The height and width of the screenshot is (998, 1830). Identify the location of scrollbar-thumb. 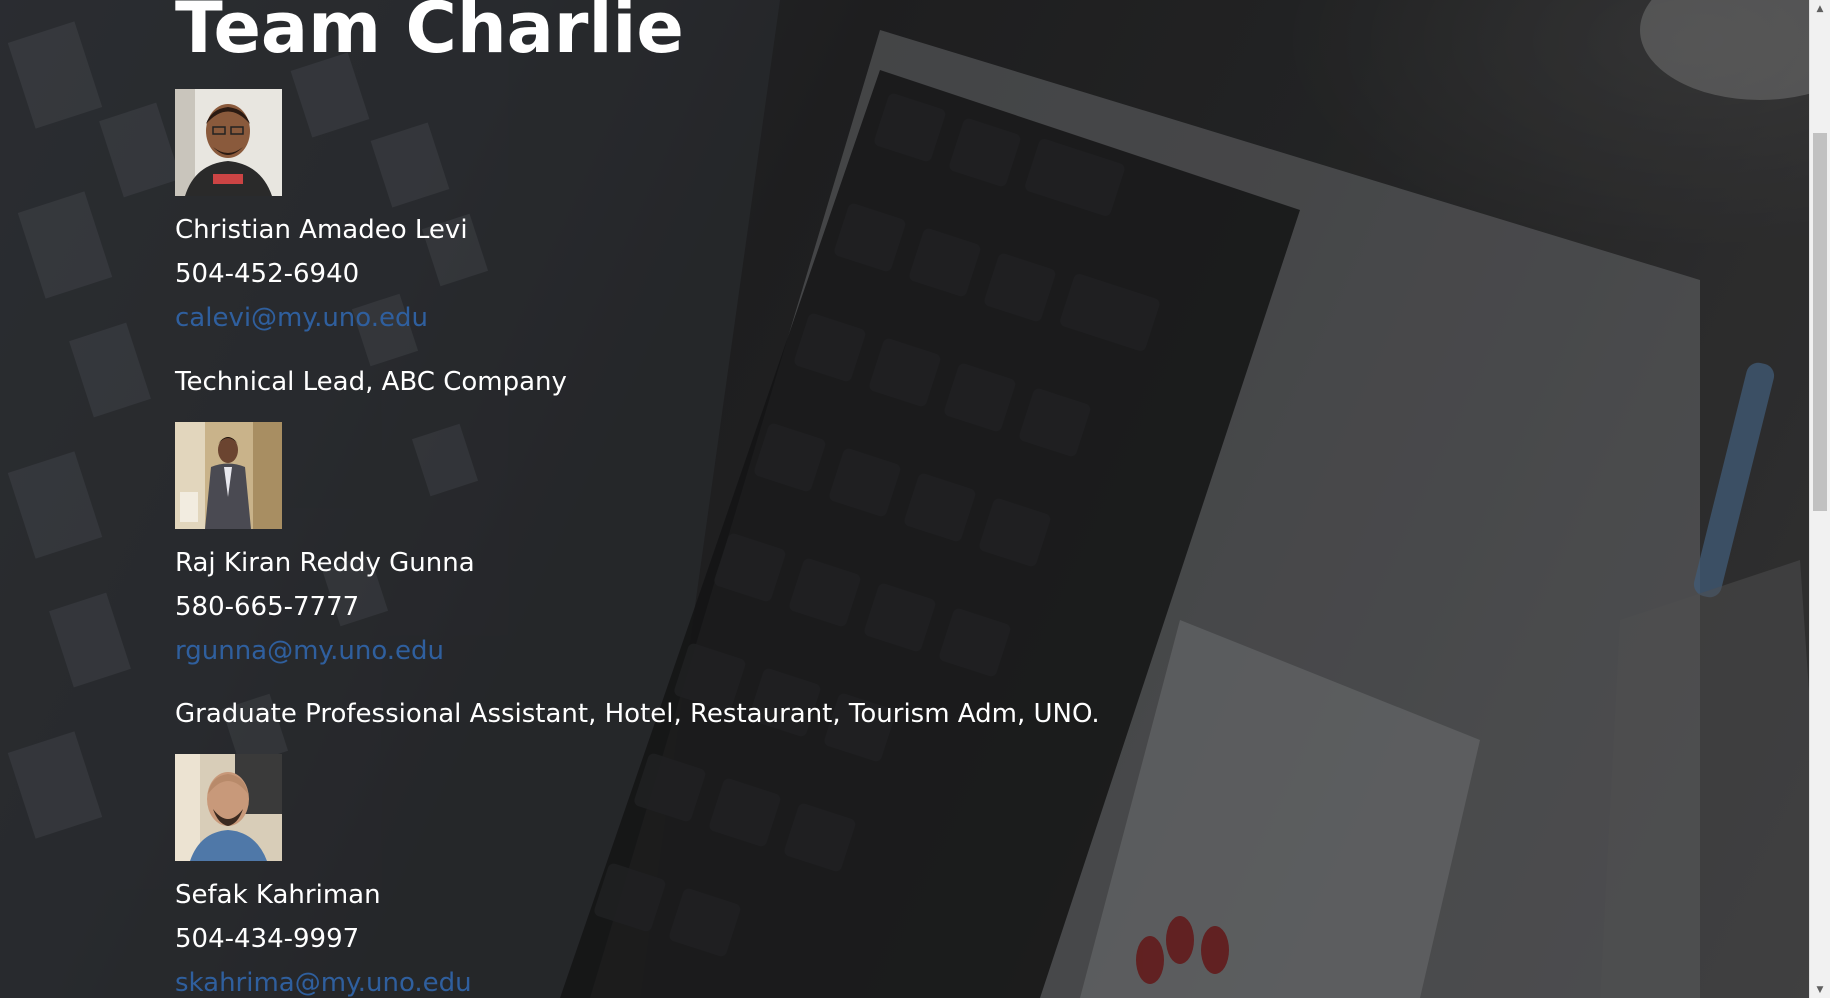
(1820, 322).